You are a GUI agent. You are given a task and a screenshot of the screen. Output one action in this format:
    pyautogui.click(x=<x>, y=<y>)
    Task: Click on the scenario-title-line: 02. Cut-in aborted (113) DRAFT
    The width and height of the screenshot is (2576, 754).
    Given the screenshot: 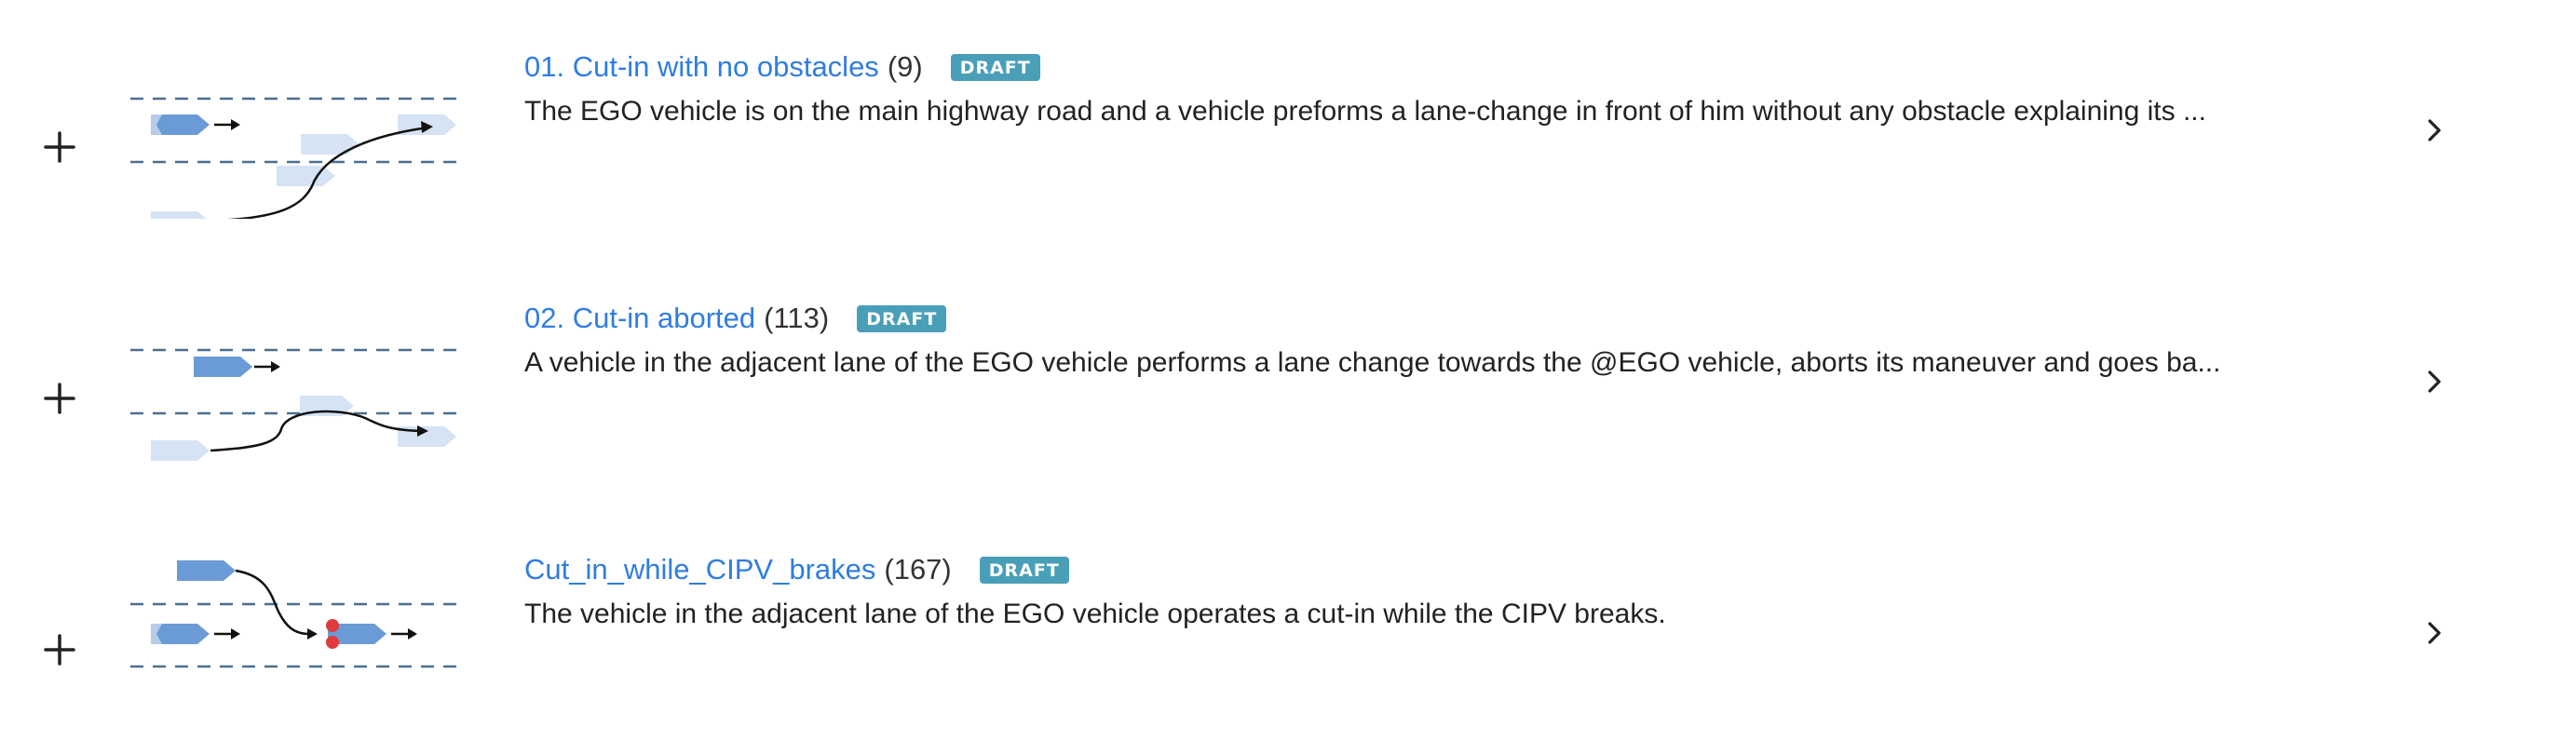 What is the action you would take?
    pyautogui.click(x=735, y=318)
    